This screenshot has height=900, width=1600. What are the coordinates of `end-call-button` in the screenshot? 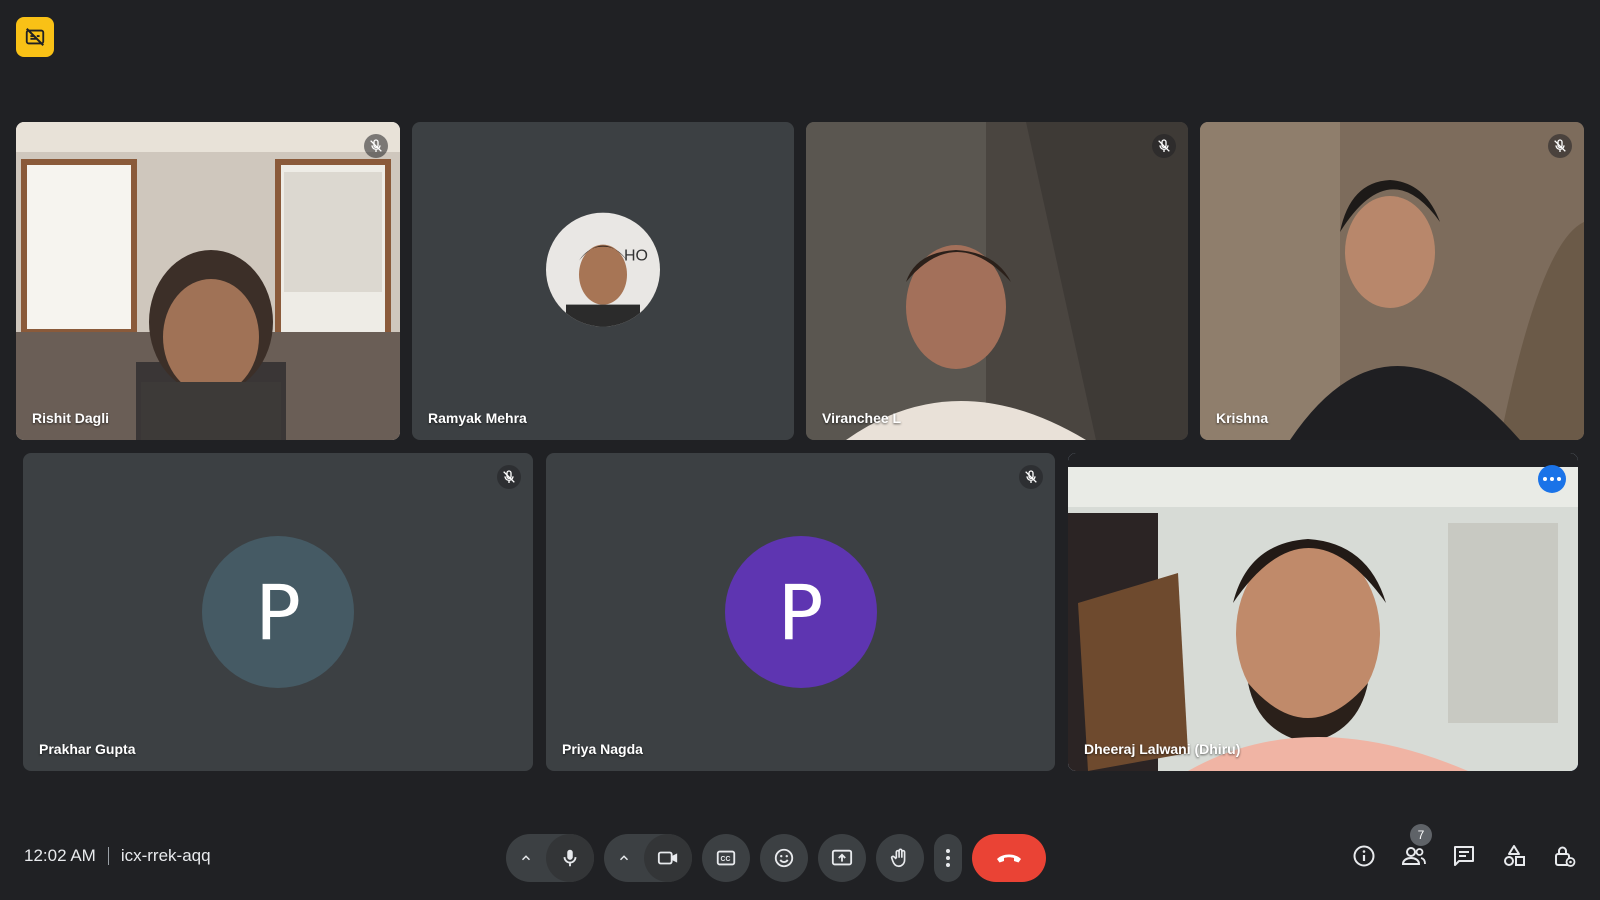 It's located at (1009, 858).